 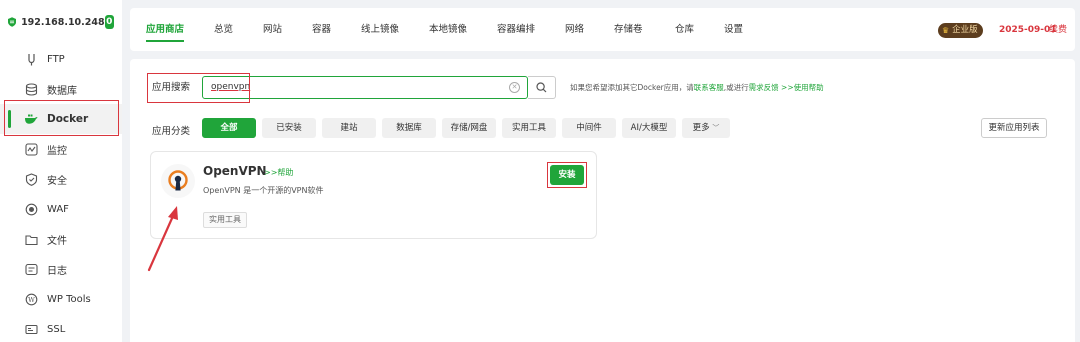 I want to click on security-icon, so click(x=31, y=179).